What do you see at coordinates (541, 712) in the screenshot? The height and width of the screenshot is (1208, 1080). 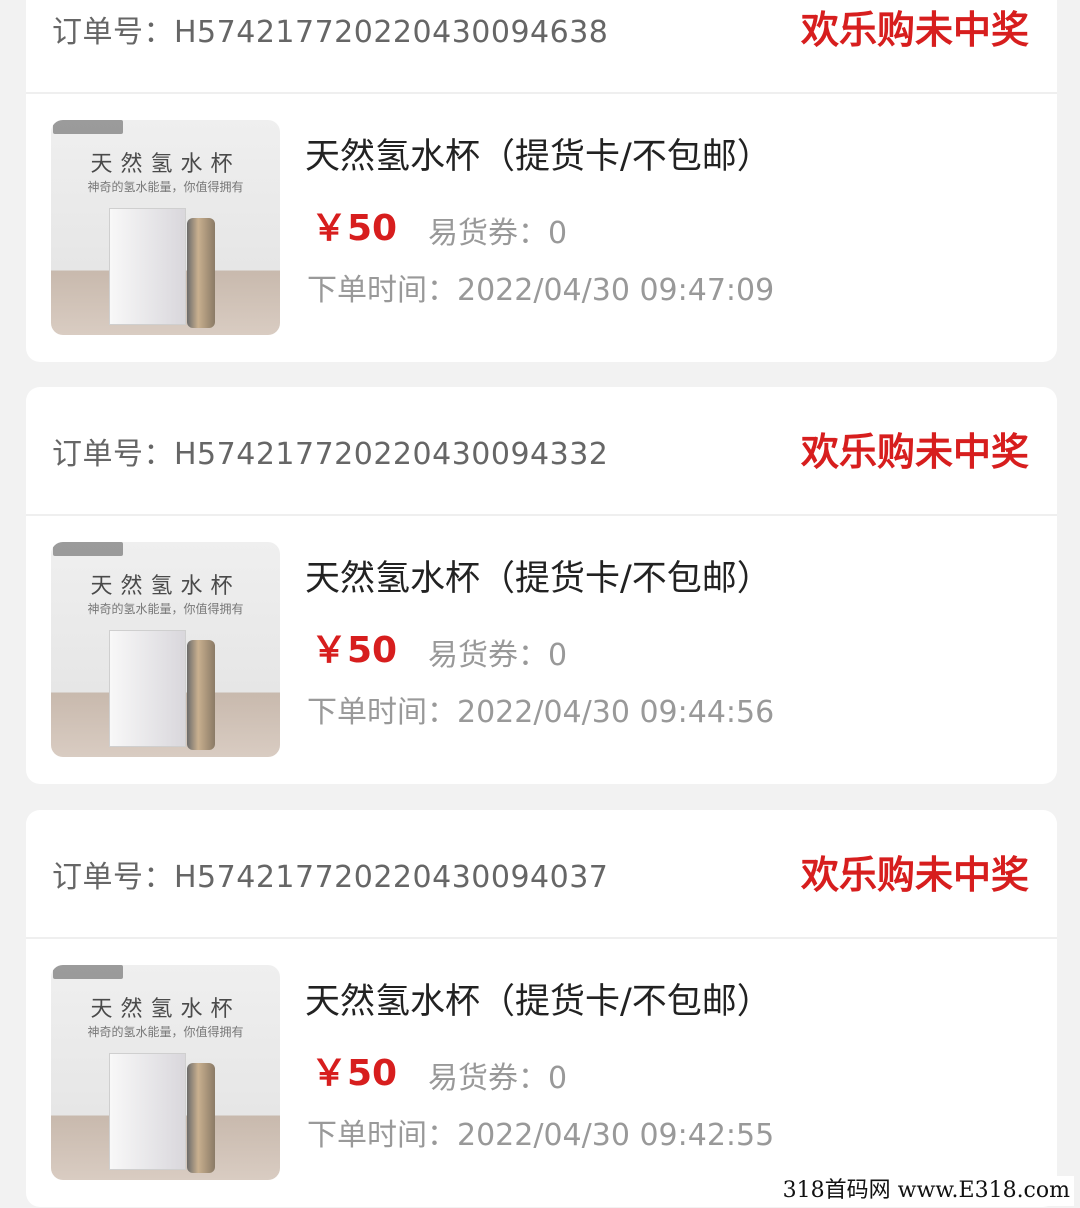 I see `order-time: 下单时间：2022/04/30 09:44:56` at bounding box center [541, 712].